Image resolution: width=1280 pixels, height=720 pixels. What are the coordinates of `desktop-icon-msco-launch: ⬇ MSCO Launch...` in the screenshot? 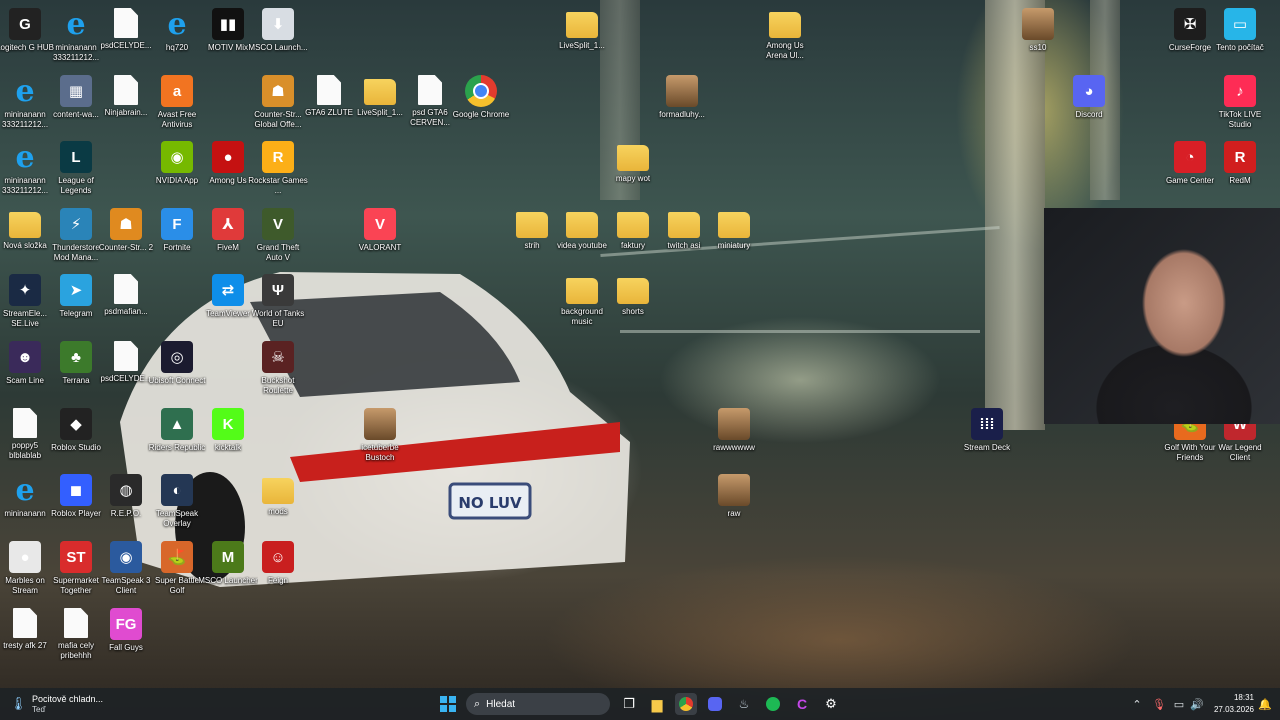 It's located at (278, 36).